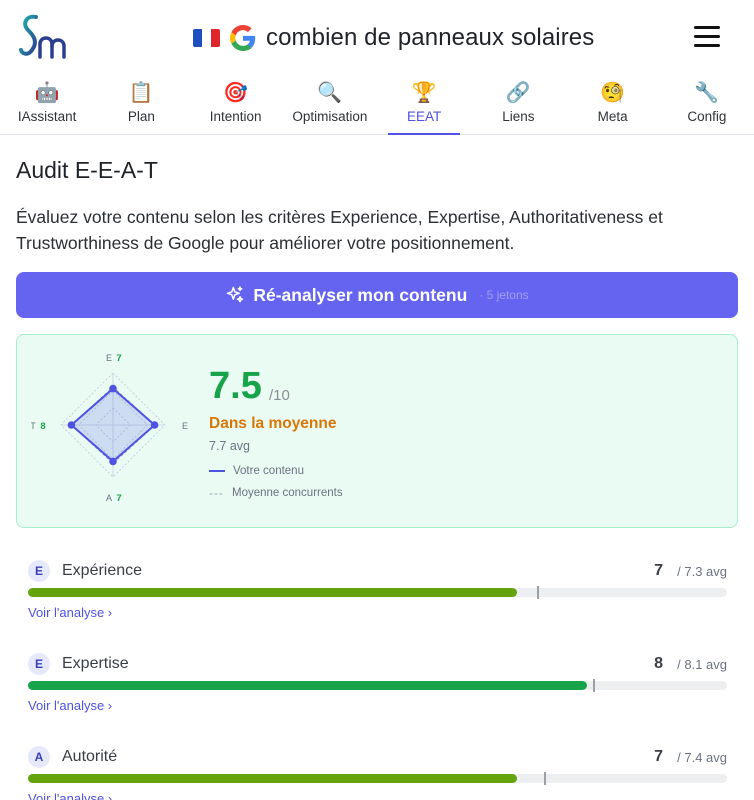 Image resolution: width=754 pixels, height=800 pixels. I want to click on tab-label: IAssistant, so click(47, 116).